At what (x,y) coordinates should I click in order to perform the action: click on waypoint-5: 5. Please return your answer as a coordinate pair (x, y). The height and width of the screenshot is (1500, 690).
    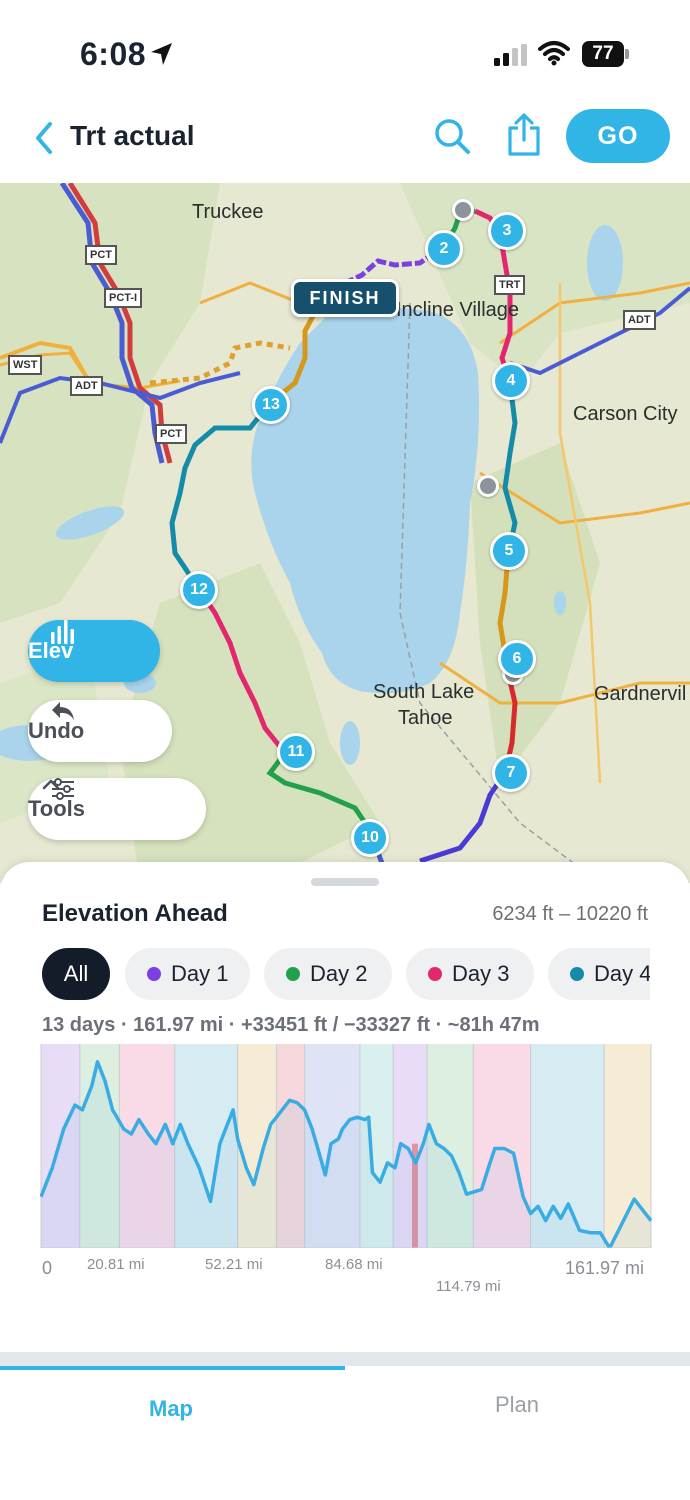
    Looking at the image, I should click on (509, 551).